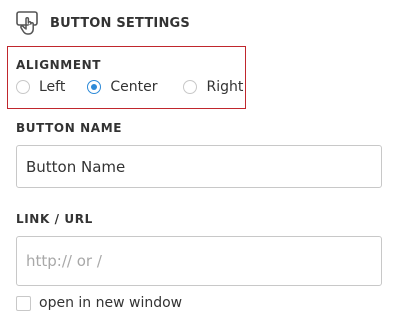 This screenshot has width=398, height=329. Describe the element at coordinates (54, 219) in the screenshot. I see `link-url-label: LINK / URL` at that location.